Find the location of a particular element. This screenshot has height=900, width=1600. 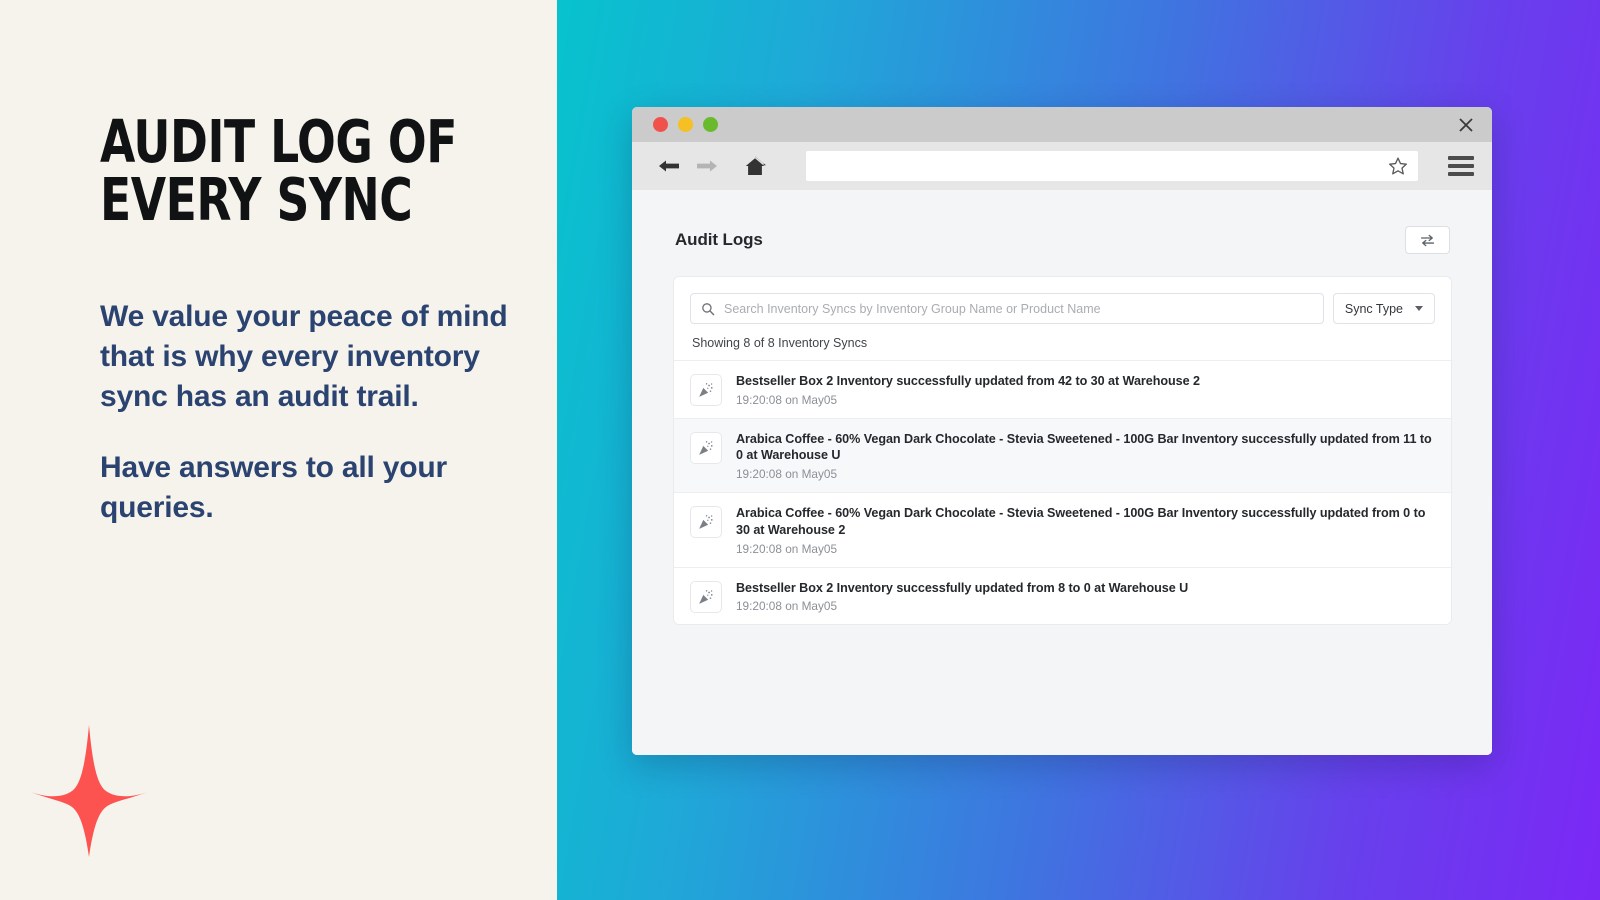

address-bar is located at coordinates (1112, 166).